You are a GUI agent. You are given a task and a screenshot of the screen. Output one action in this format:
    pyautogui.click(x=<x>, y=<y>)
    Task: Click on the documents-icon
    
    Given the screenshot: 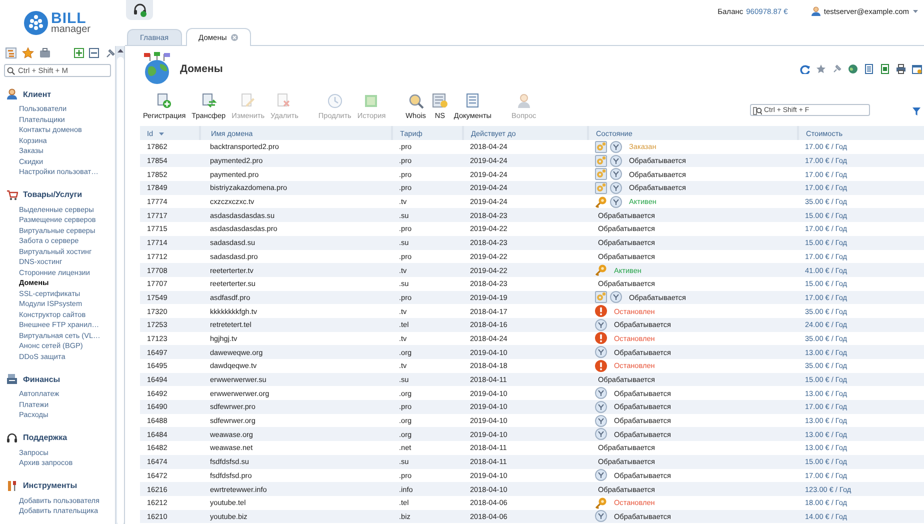 What is the action you would take?
    pyautogui.click(x=472, y=101)
    